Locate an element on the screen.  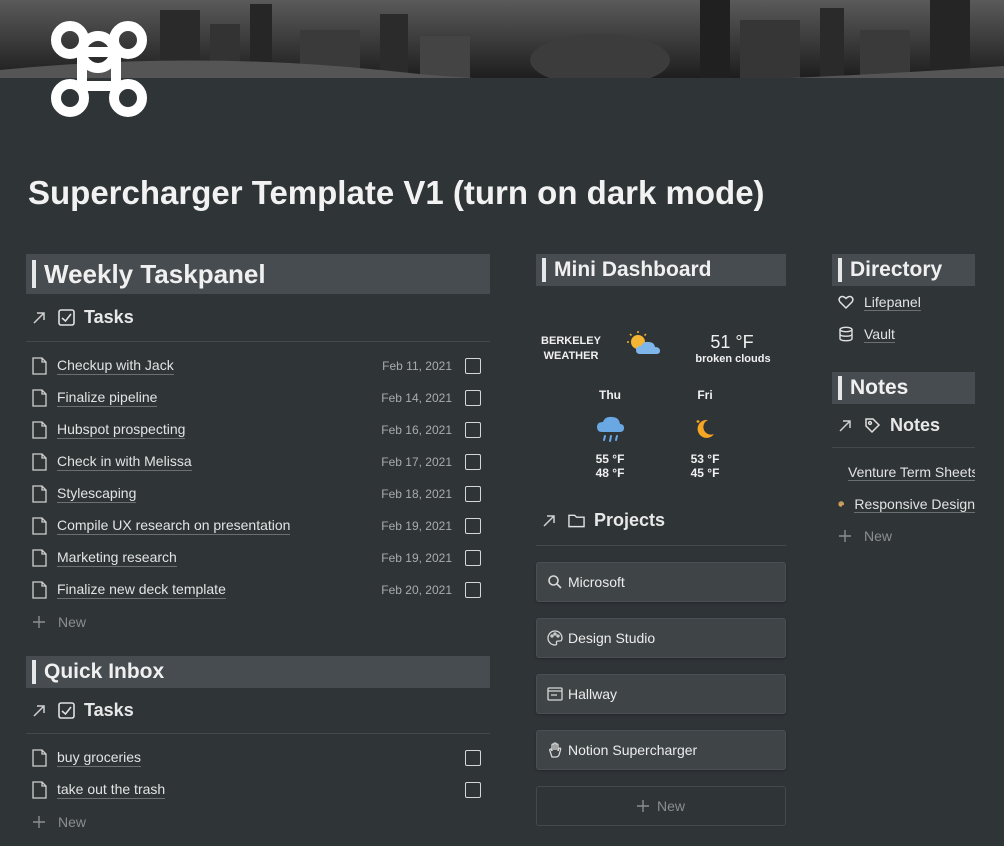
task-name: Finalize pipeline is located at coordinates (107, 398).